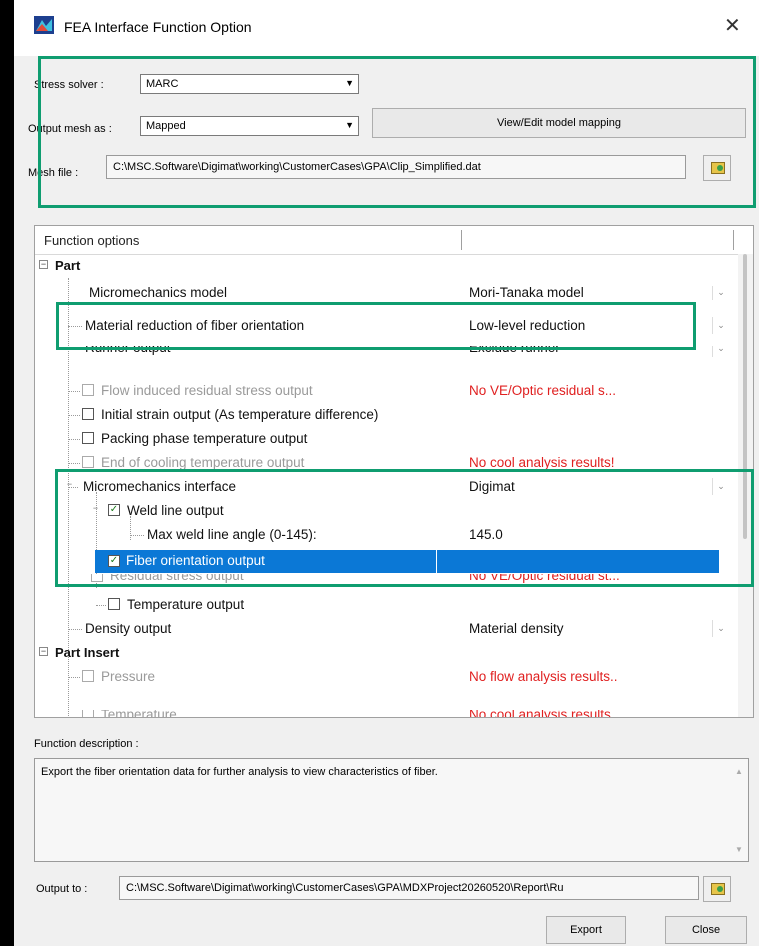 This screenshot has width=759, height=946. What do you see at coordinates (385, 439) in the screenshot?
I see `row-packing-phase-temperature: Packing phase temperature output` at bounding box center [385, 439].